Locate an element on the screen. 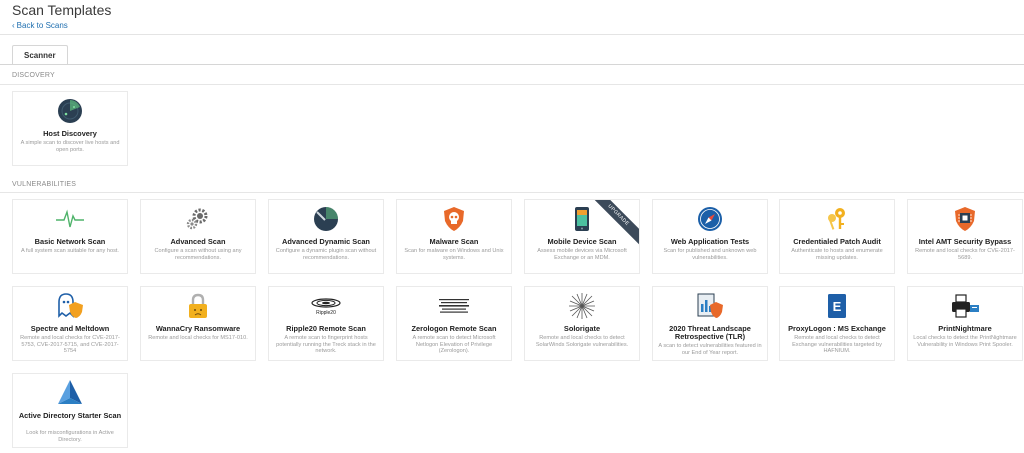  section-title-vulnerabilities: VULNERABILITIES is located at coordinates (44, 184).